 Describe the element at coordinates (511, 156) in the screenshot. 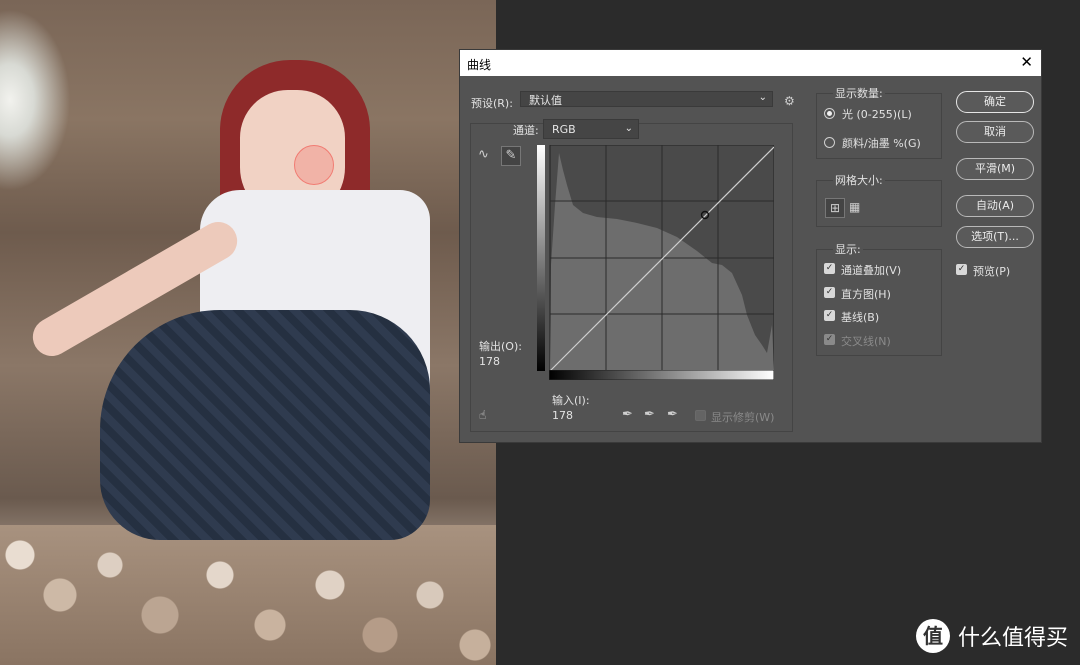

I see `pencil-icon: ✎` at that location.